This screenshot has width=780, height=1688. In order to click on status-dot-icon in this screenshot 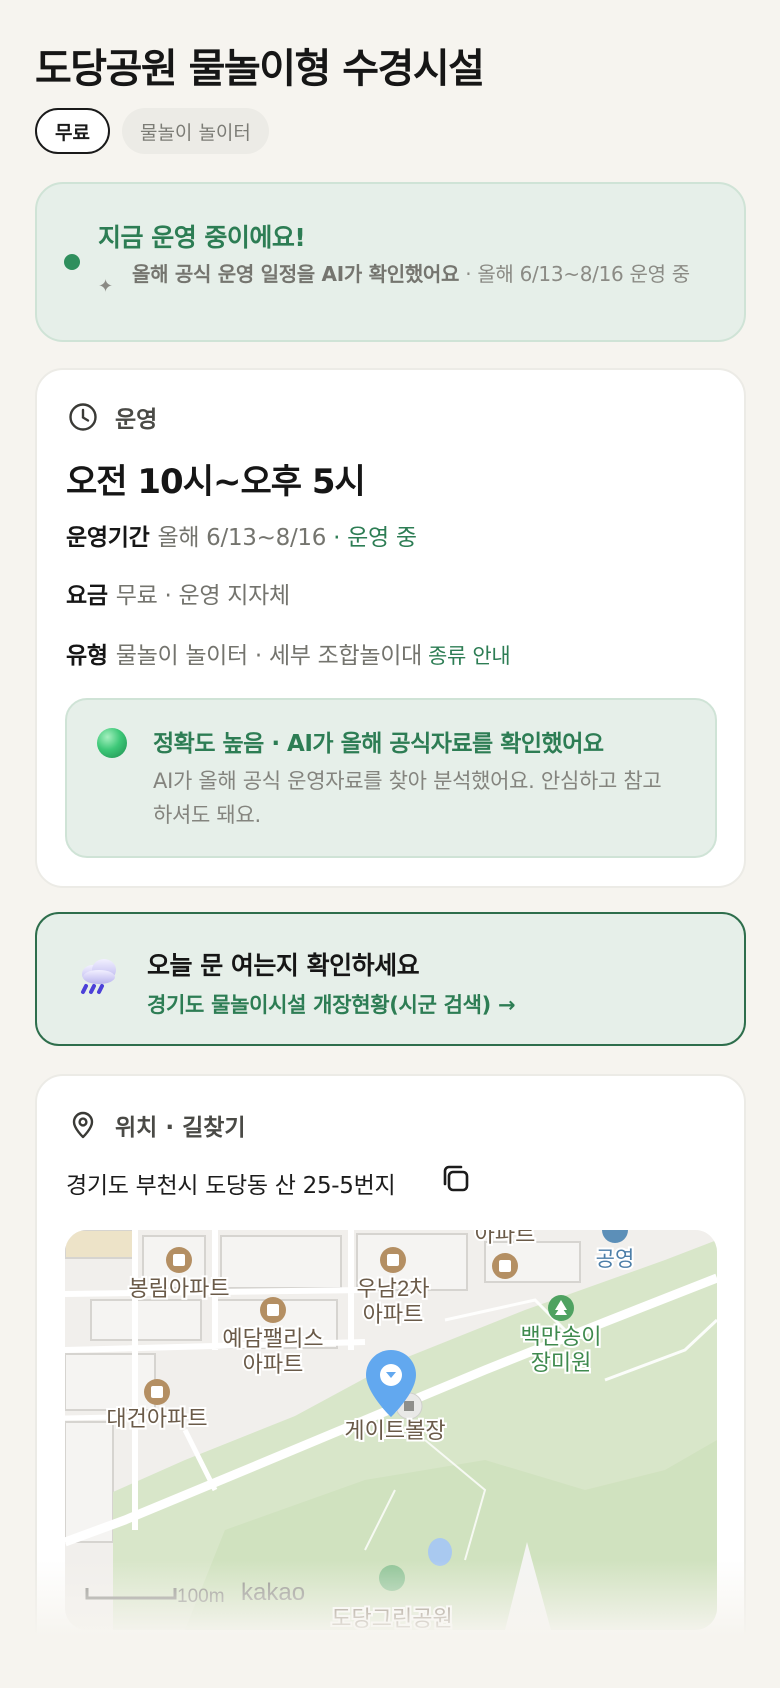, I will do `click(72, 262)`.